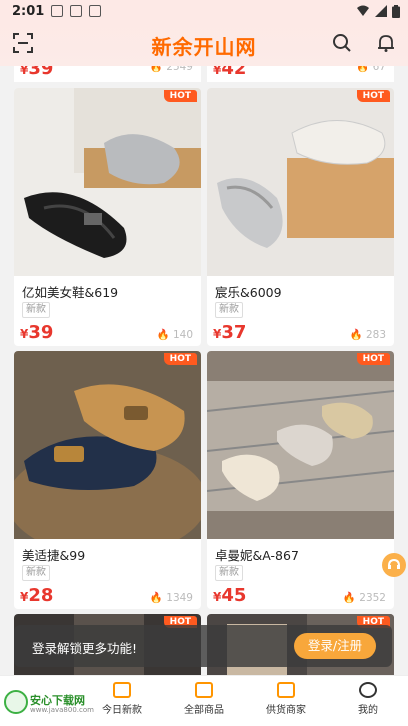 This screenshot has height=726, width=408. Describe the element at coordinates (203, 646) in the screenshot. I see `login-banner: 登录解锁更多功能! 登录/注册` at that location.